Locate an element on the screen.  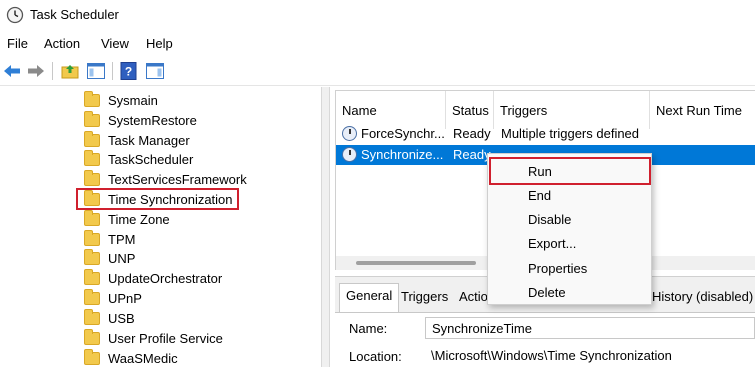
tree-item-upnp: UPnP is located at coordinates (113, 298).